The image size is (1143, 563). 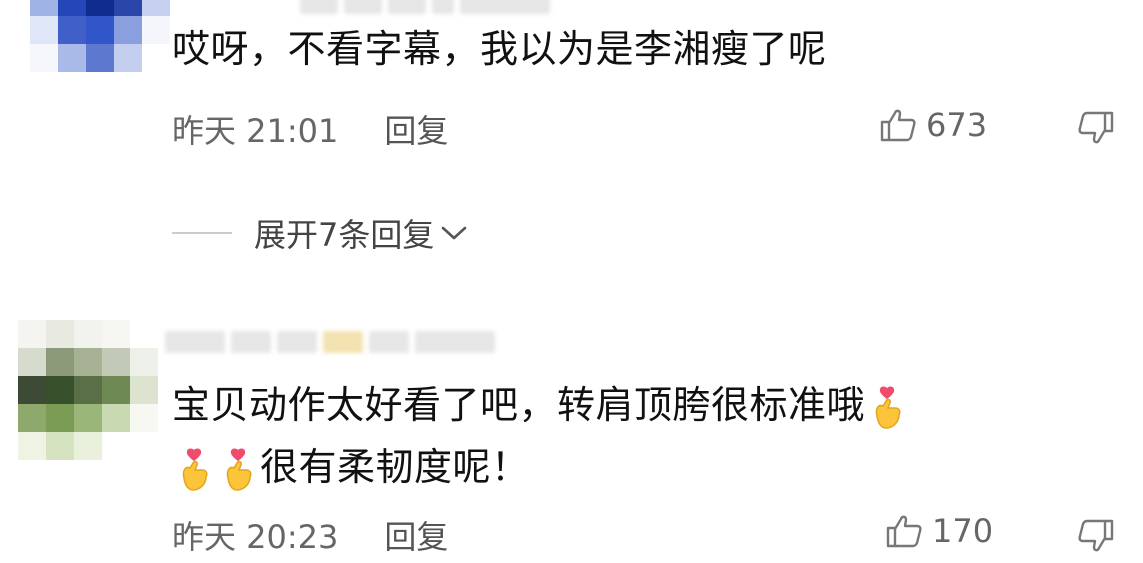 I want to click on comment-time: 昨天 20:23, so click(x=255, y=537).